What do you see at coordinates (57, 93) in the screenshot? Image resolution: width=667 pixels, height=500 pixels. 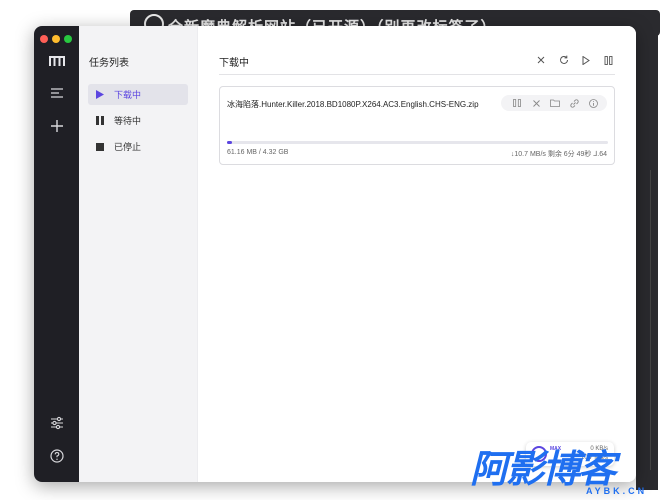 I see `menu-icon` at bounding box center [57, 93].